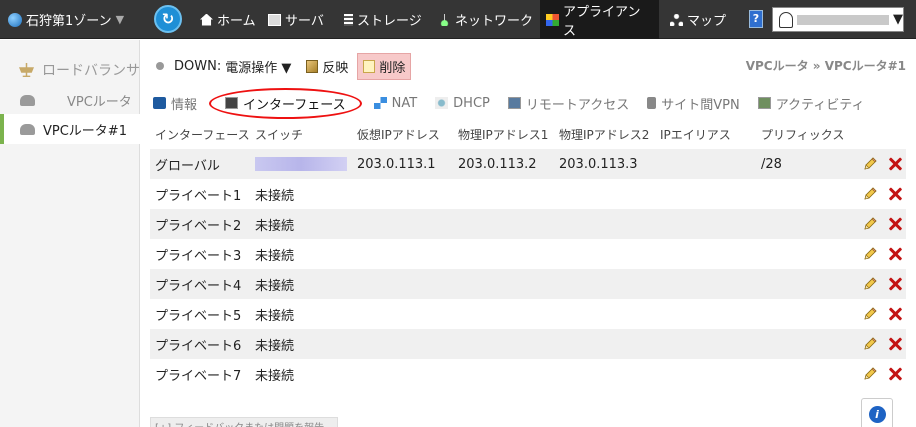 Image resolution: width=916 pixels, height=427 pixels. Describe the element at coordinates (70, 129) in the screenshot. I see `sidebar-item-vpc-router-1: VPCルータ#1` at that location.